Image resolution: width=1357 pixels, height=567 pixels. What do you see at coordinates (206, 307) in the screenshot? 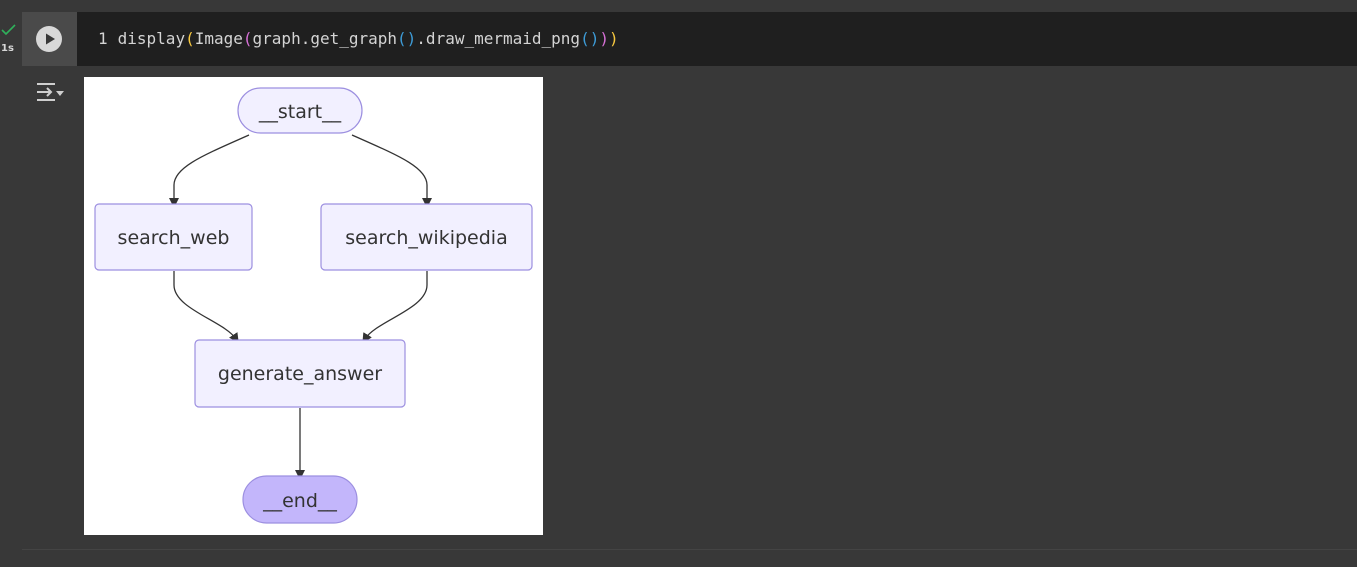
I see `edge-search-web-generate-answer` at bounding box center [206, 307].